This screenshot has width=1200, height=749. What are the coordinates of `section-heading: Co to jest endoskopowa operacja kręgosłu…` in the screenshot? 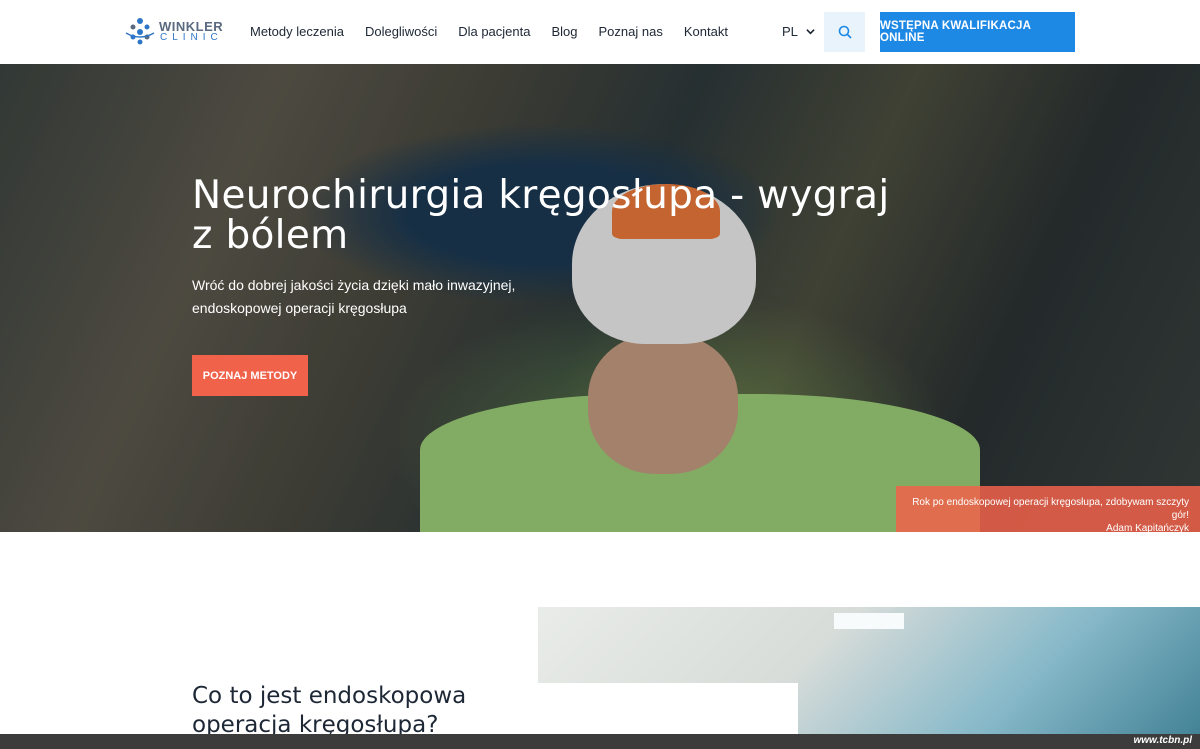 It's located at (329, 710).